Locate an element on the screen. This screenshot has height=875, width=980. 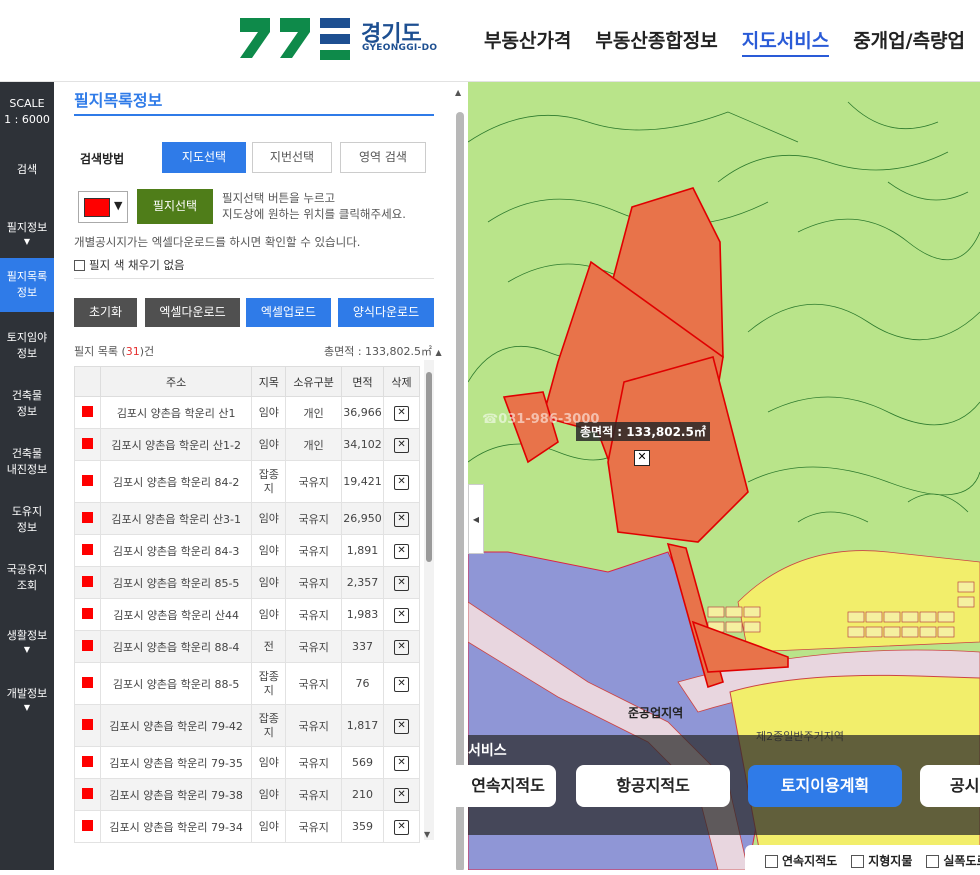
template-download-button: 양식다운로드 is located at coordinates (386, 312).